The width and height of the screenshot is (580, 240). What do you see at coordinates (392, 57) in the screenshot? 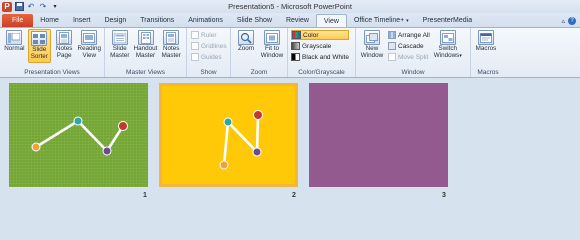
I see `move-split-icon` at bounding box center [392, 57].